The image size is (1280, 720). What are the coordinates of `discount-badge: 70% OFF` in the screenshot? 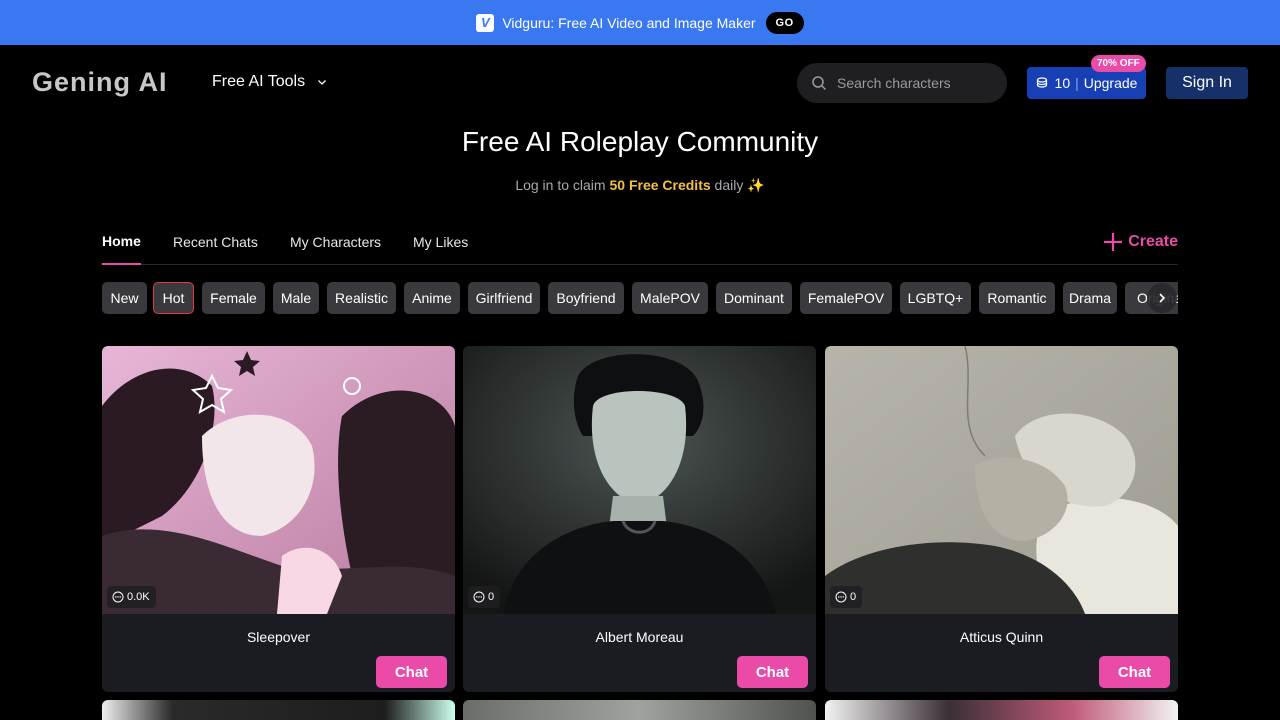 It's located at (1118, 63).